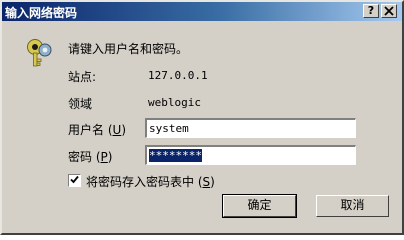  I want to click on username-value: system, so click(169, 128).